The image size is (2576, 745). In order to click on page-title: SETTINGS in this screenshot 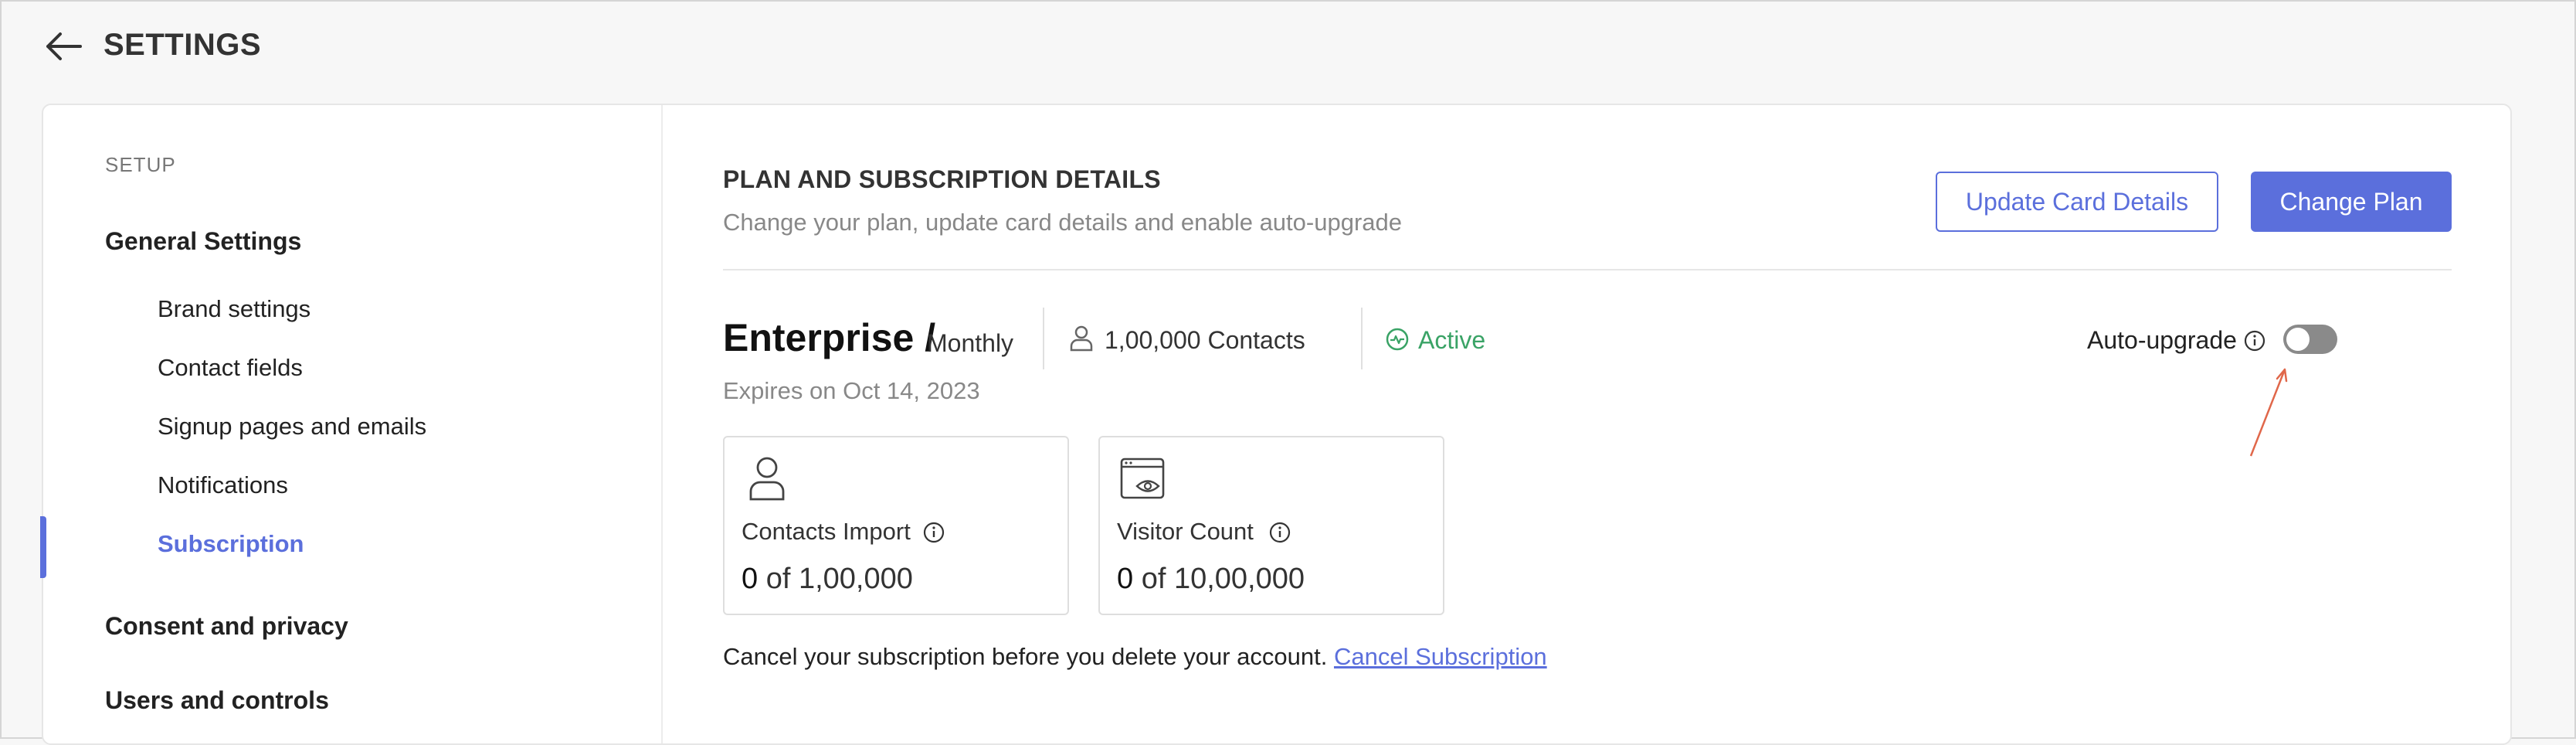, I will do `click(183, 45)`.